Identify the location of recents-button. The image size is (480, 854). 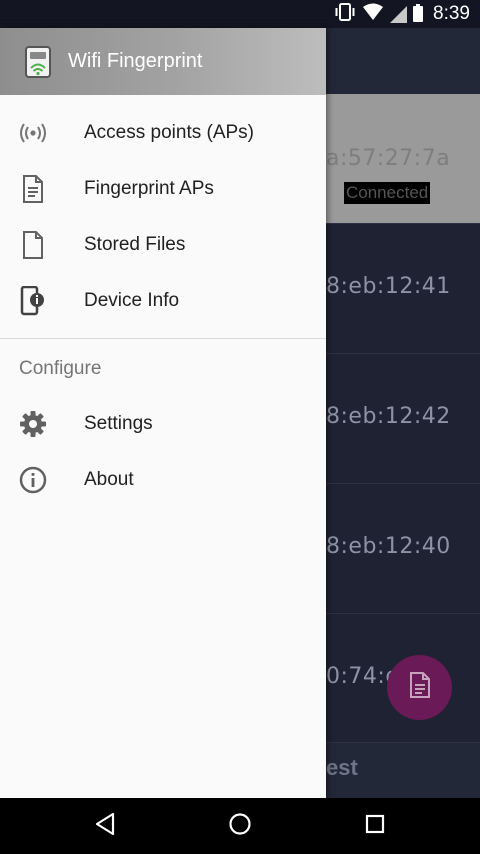
(375, 826).